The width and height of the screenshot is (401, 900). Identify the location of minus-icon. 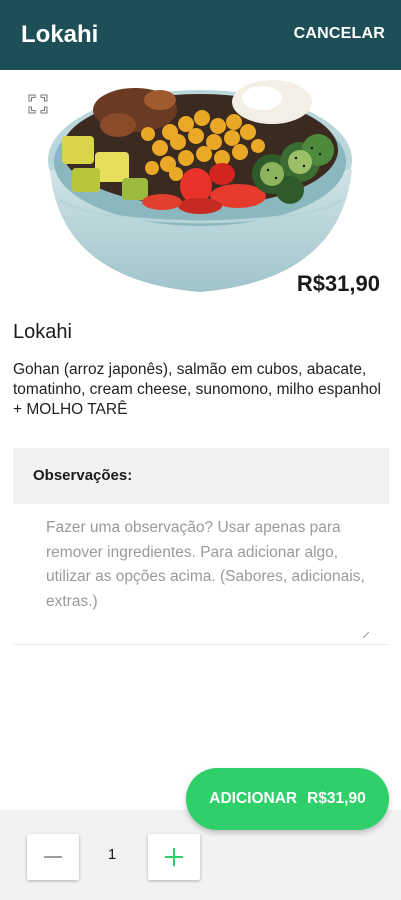
(53, 857).